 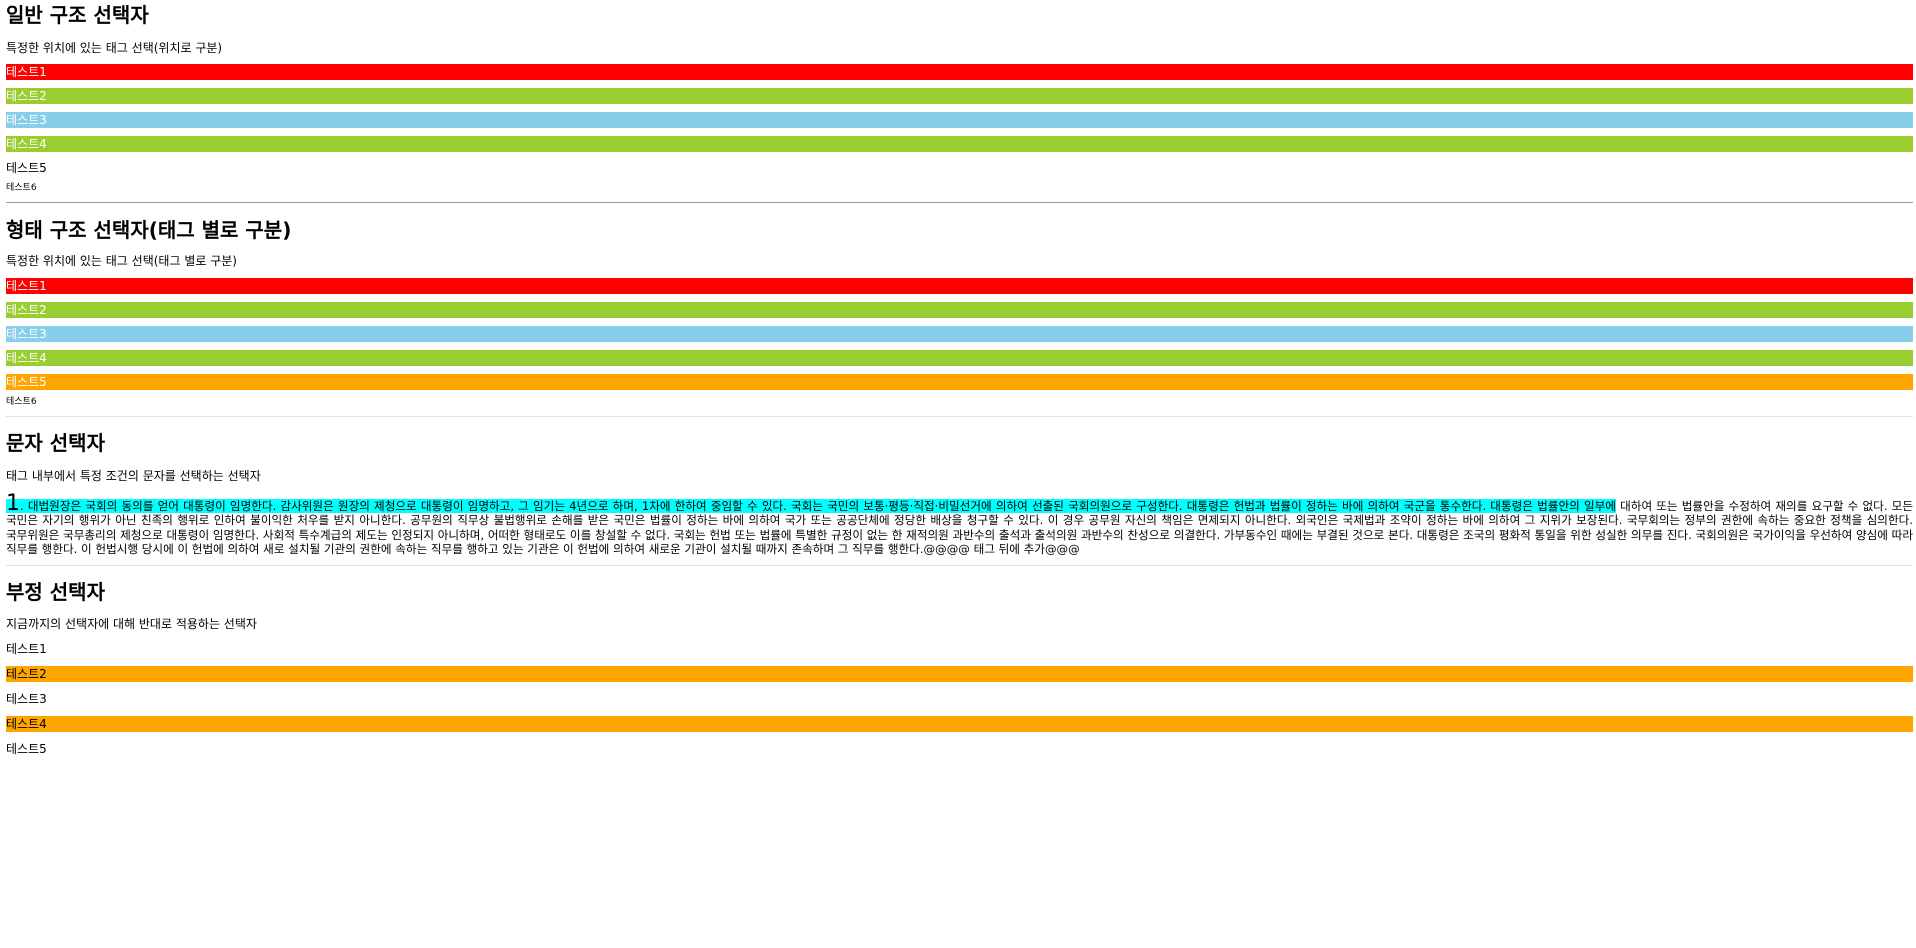 I want to click on section-title: 문자 선택자, so click(x=55, y=443).